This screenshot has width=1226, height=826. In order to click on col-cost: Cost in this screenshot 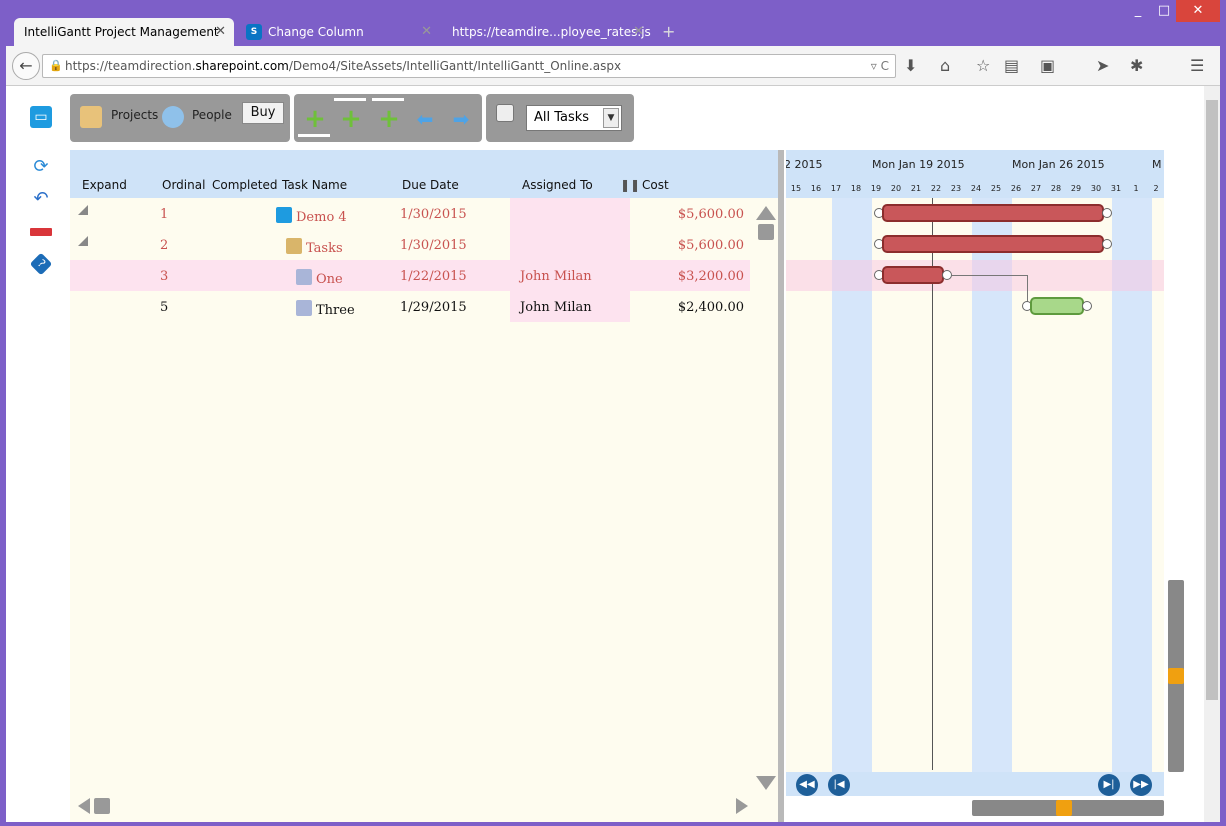, I will do `click(655, 185)`.